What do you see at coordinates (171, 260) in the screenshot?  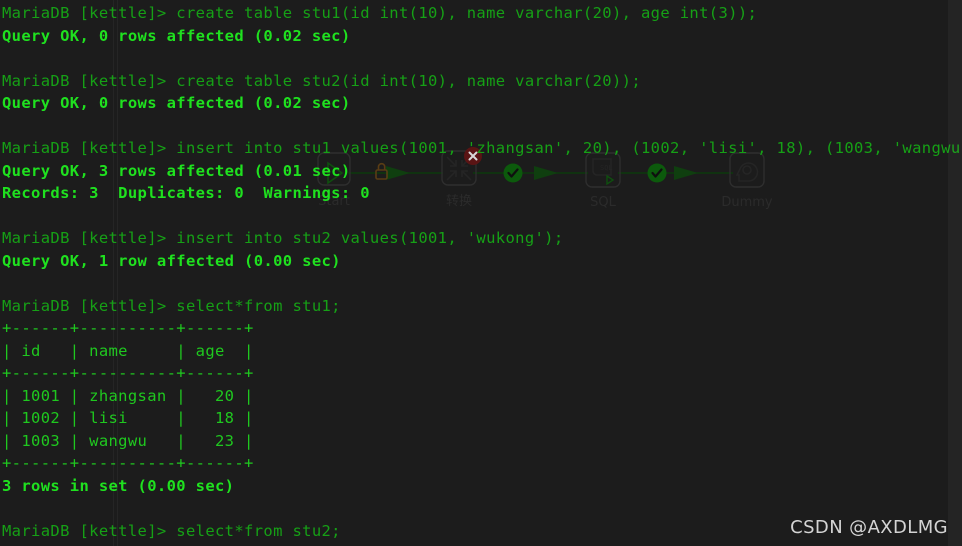 I see `terminal-line: Query OK, 1 row affected (0.00 sec)` at bounding box center [171, 260].